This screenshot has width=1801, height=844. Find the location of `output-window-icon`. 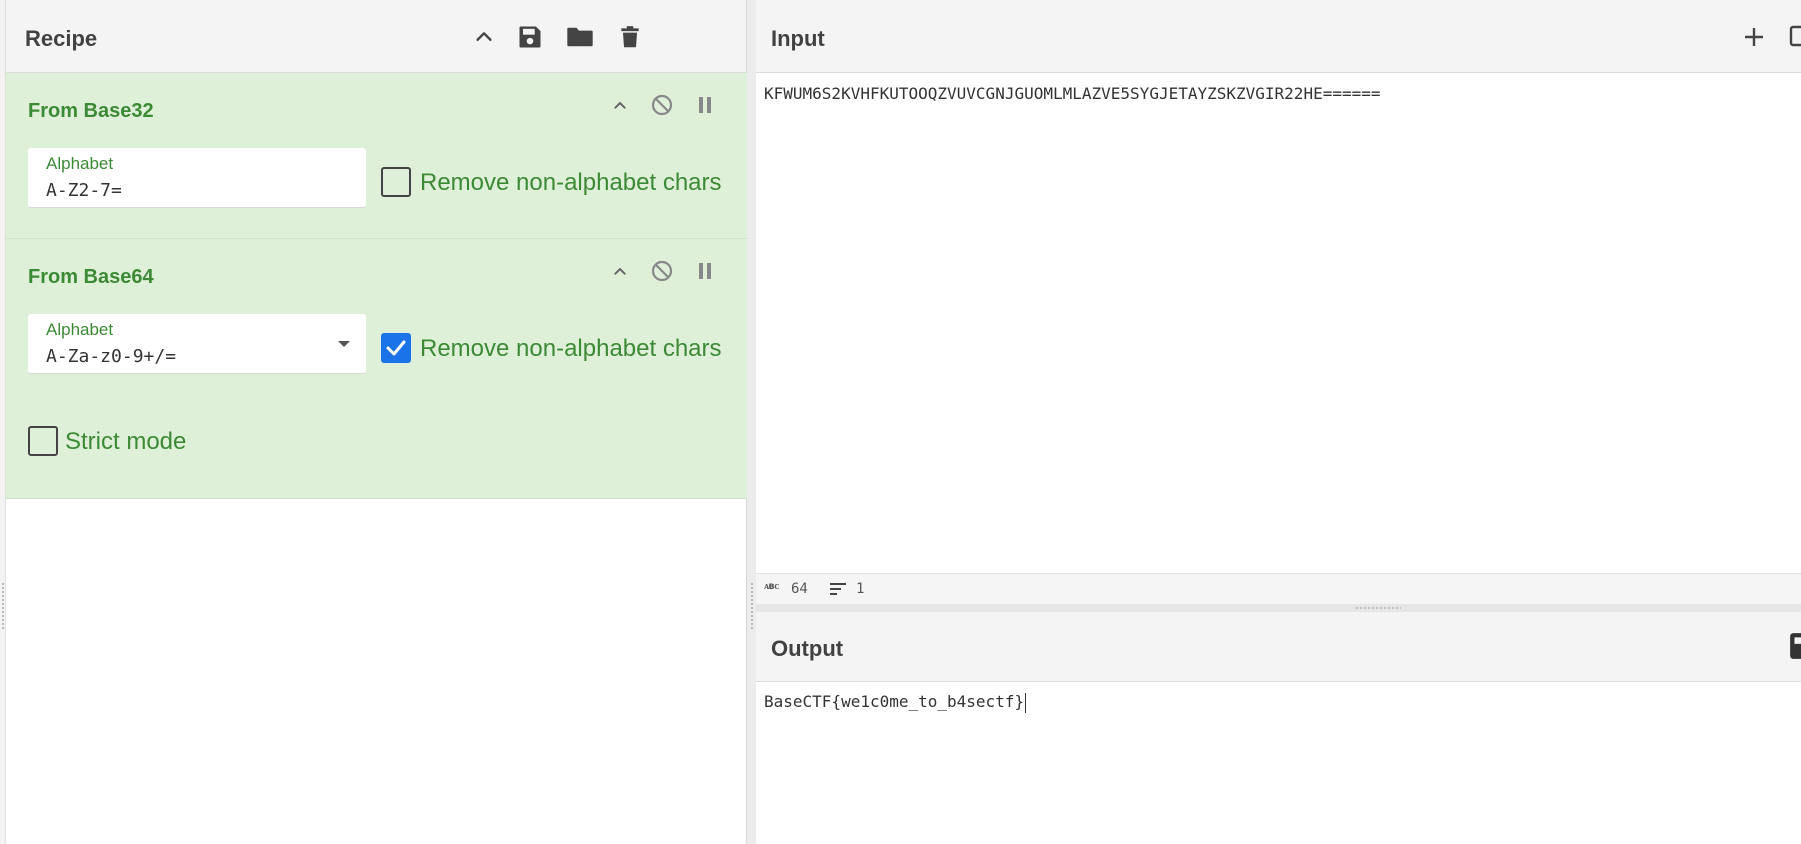

output-window-icon is located at coordinates (1795, 647).